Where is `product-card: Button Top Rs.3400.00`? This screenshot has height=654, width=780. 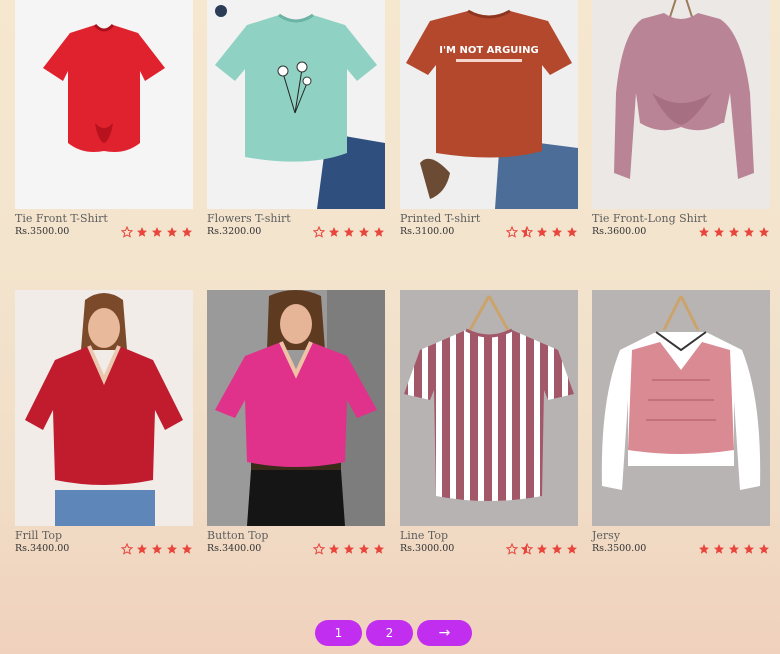 product-card: Button Top Rs.3400.00 is located at coordinates (296, 422).